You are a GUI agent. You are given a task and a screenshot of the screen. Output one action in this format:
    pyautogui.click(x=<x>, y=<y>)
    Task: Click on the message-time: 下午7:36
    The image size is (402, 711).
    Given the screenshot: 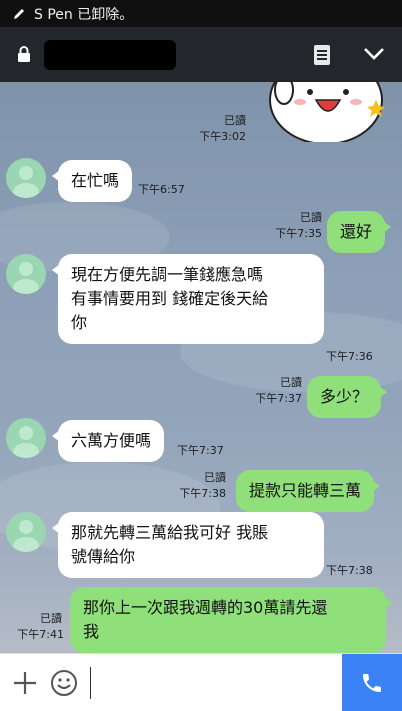 What is the action you would take?
    pyautogui.click(x=349, y=356)
    